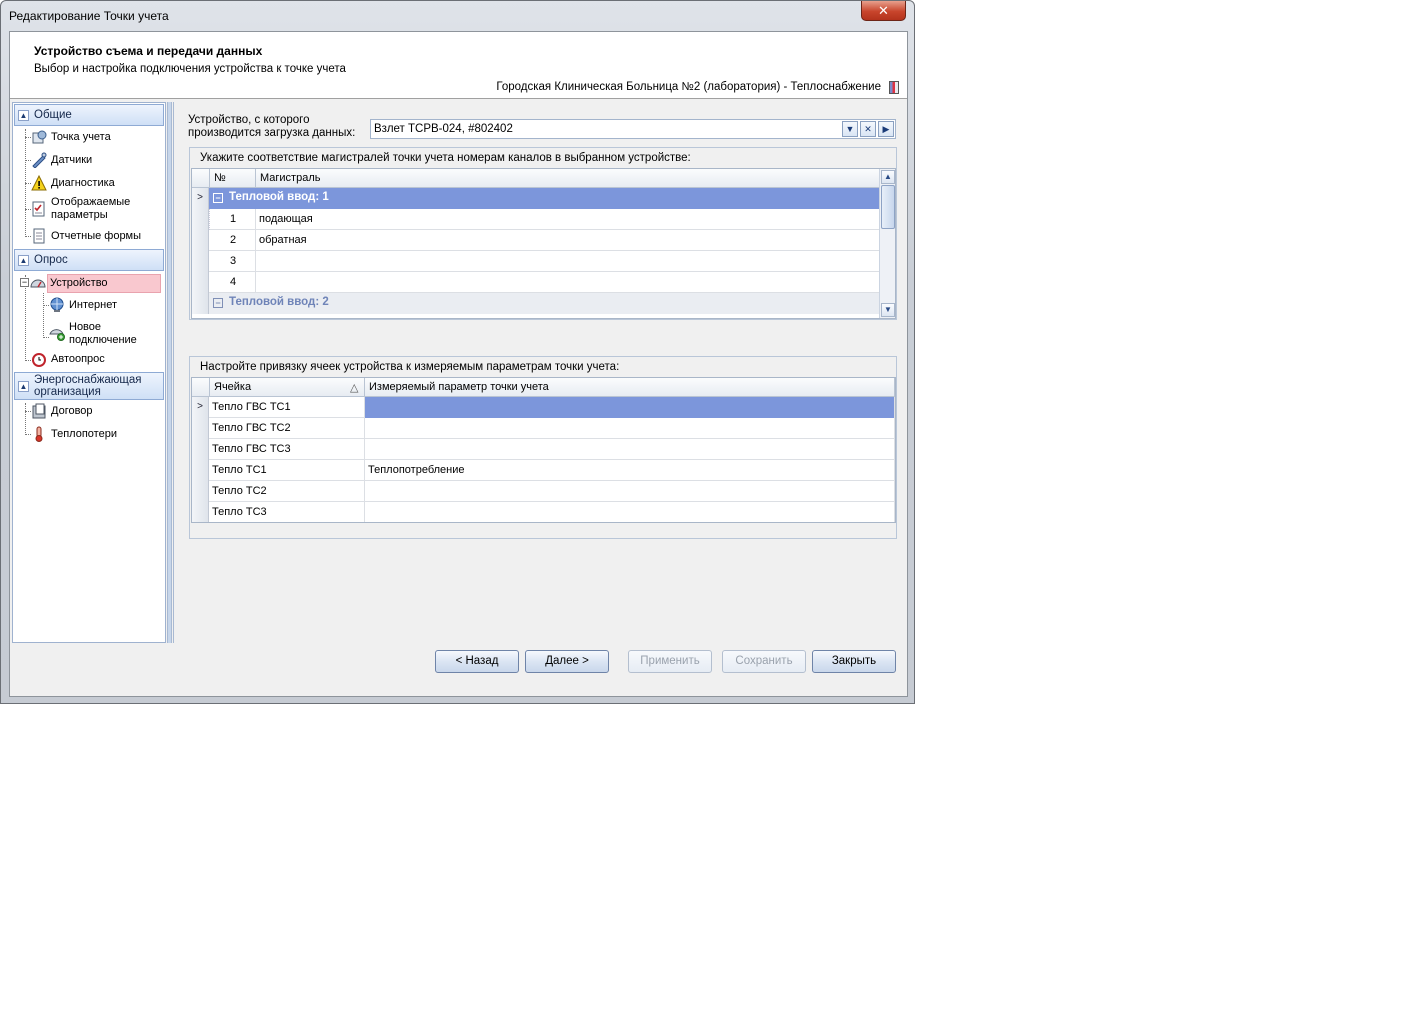 This screenshot has width=1410, height=1028. What do you see at coordinates (251, 428) in the screenshot?
I see `cell-name: Тепло ГВС ТС2` at bounding box center [251, 428].